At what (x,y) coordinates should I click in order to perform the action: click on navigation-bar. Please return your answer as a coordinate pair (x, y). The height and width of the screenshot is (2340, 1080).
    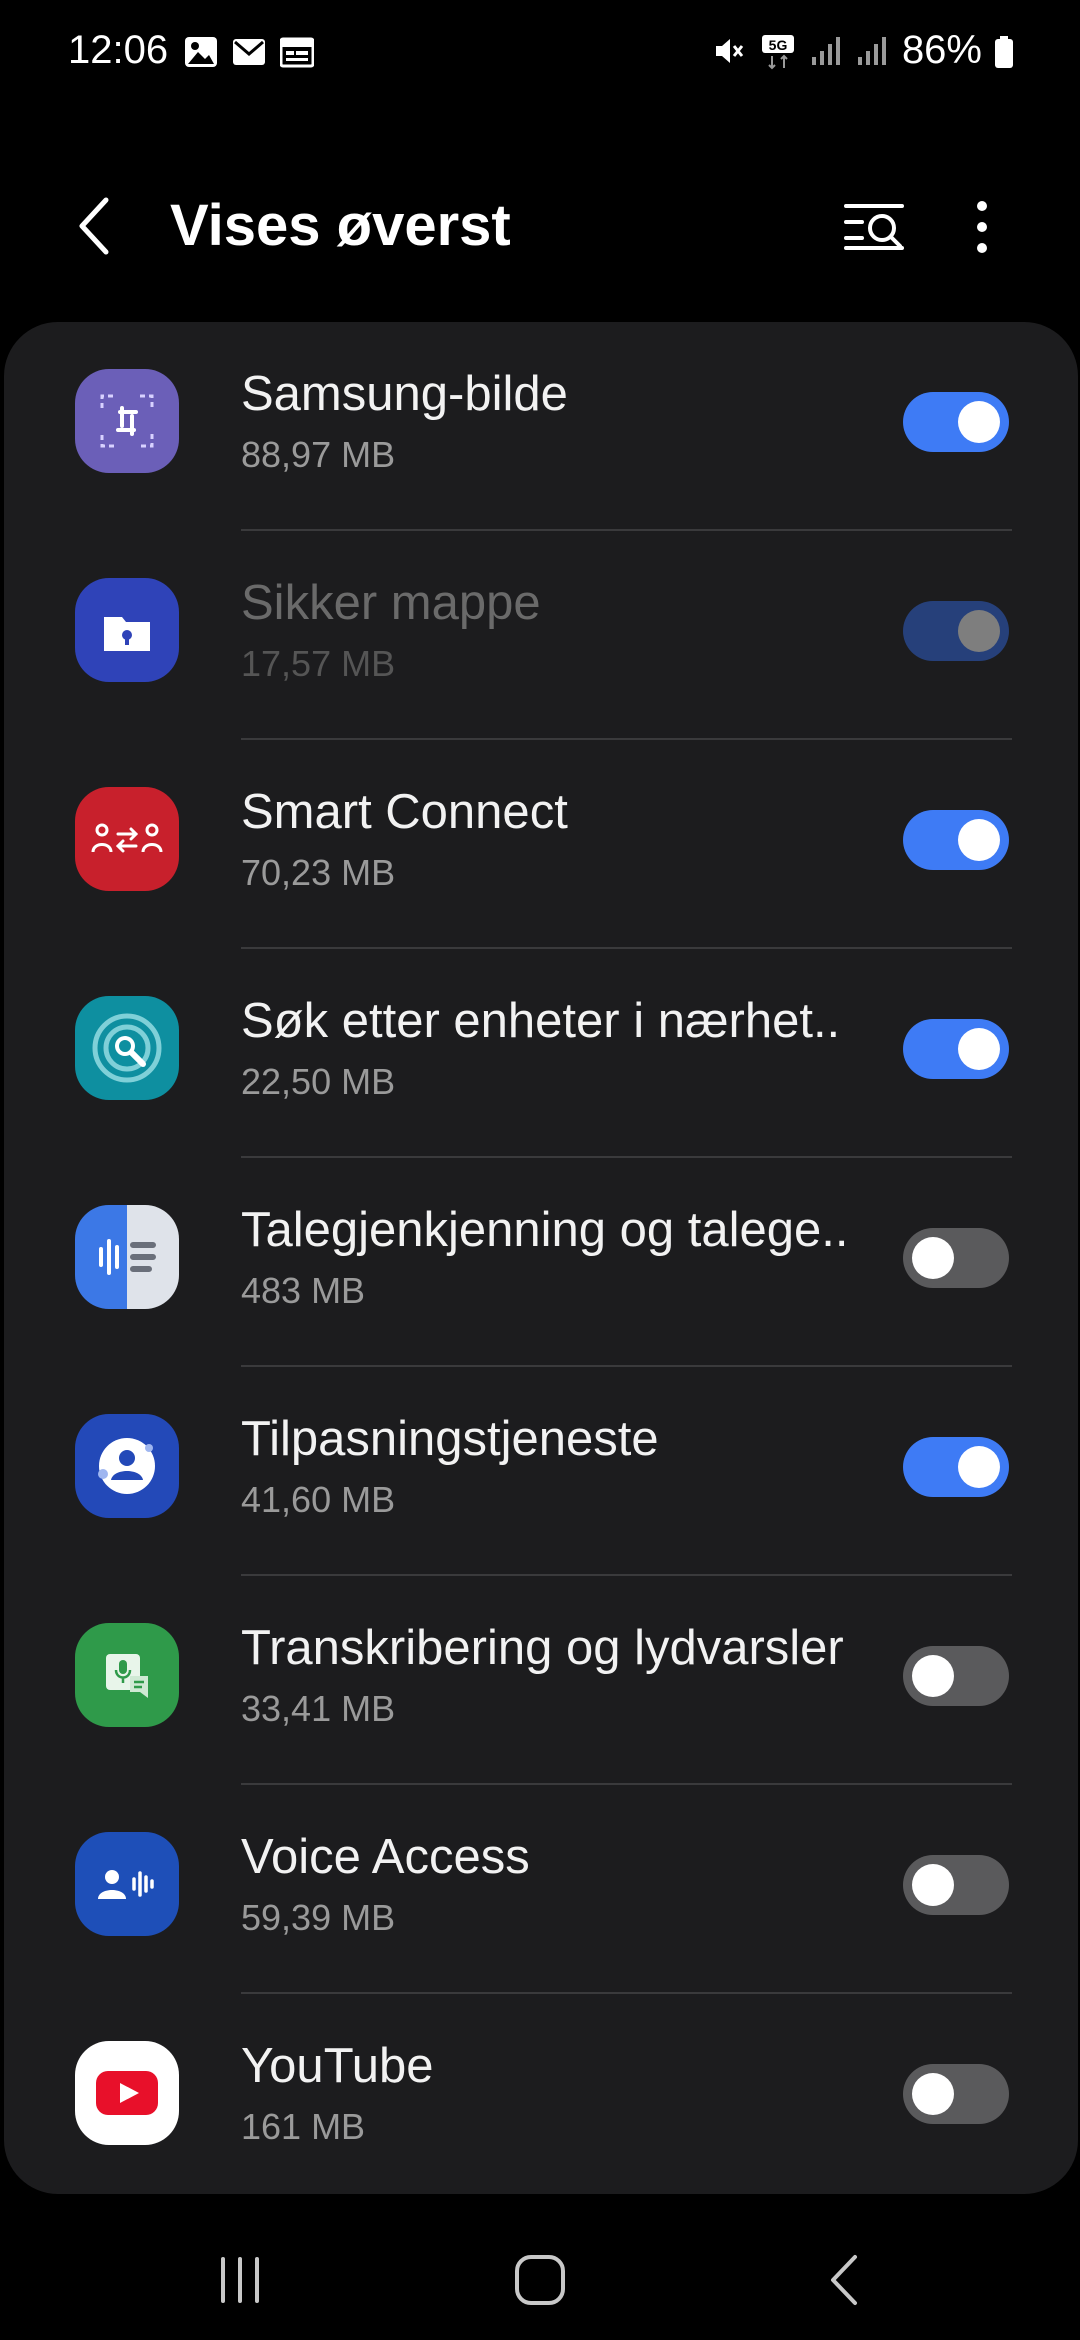
    Looking at the image, I should click on (540, 2280).